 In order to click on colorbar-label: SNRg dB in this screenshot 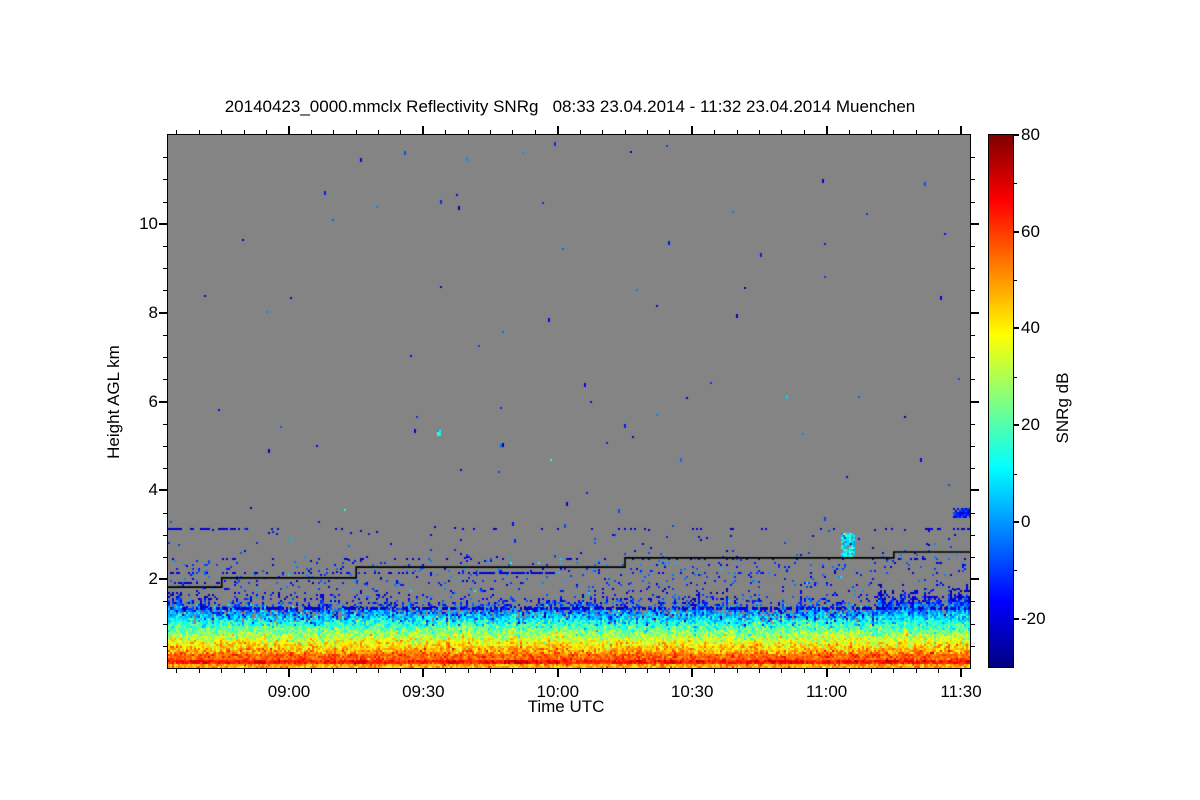, I will do `click(1062, 408)`.